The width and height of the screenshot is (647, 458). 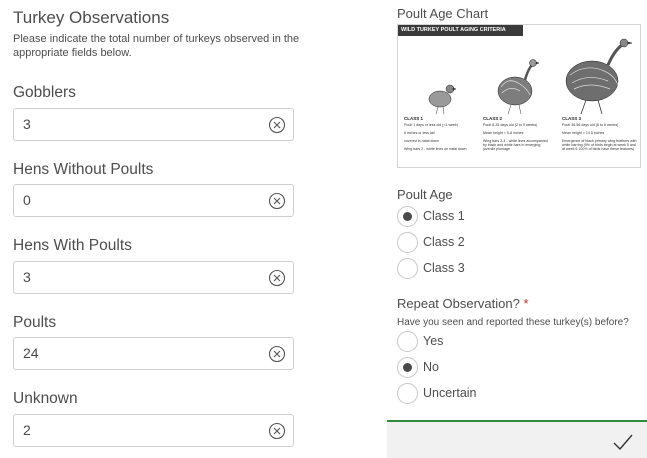 I want to click on radio-label: Uncertain, so click(x=450, y=393).